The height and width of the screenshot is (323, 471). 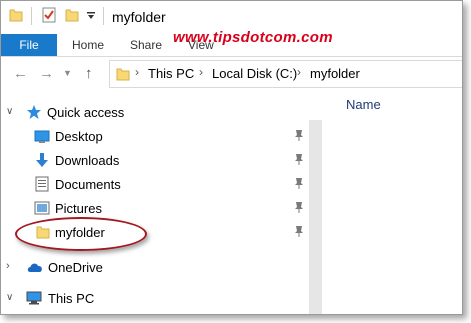 What do you see at coordinates (88, 184) in the screenshot?
I see `nav-item-label: Documents` at bounding box center [88, 184].